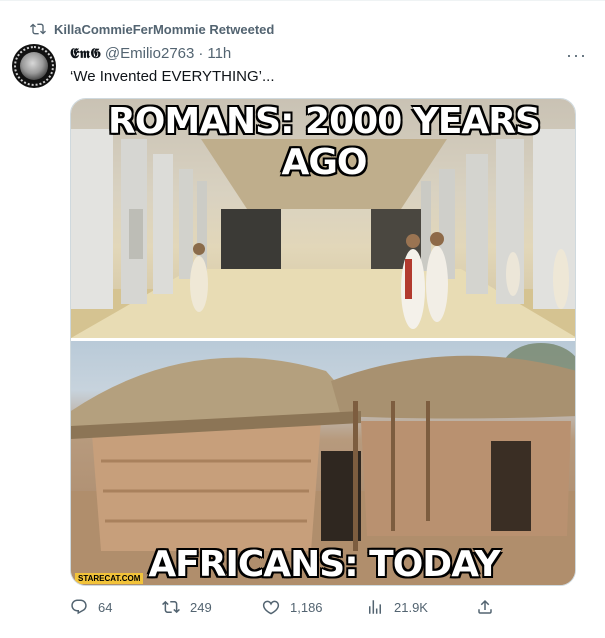 Image resolution: width=605 pixels, height=638 pixels. I want to click on retweet-count: 249, so click(201, 607).